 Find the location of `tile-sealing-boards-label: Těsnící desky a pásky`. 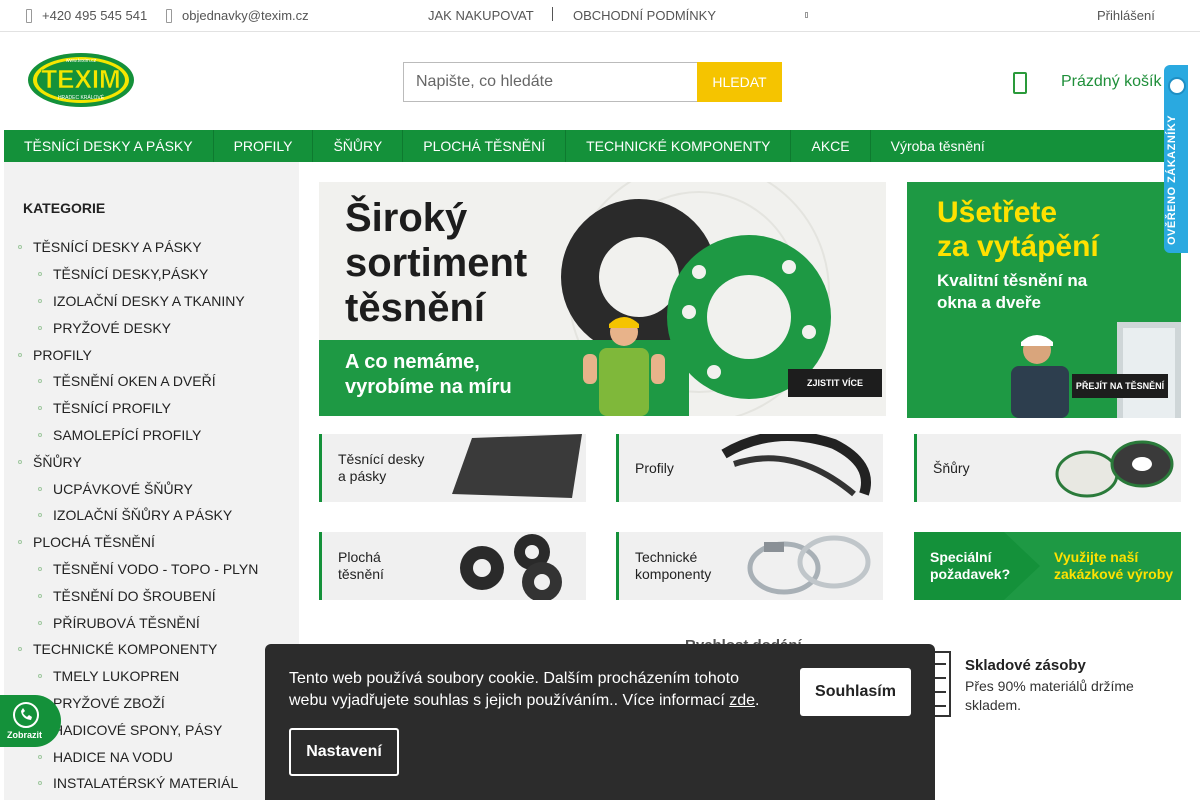

tile-sealing-boards-label: Těsnící desky a pásky is located at coordinates (381, 468).